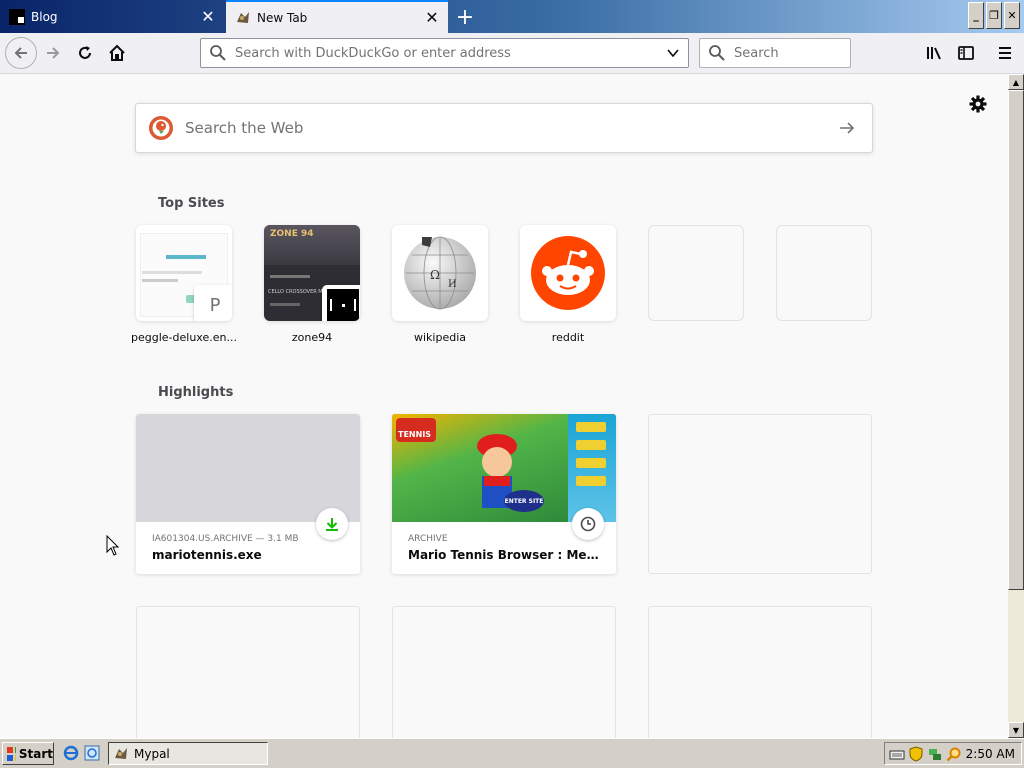 The image size is (1024, 768). What do you see at coordinates (112, 16) in the screenshot?
I see `tab-blog: Blog ✕` at bounding box center [112, 16].